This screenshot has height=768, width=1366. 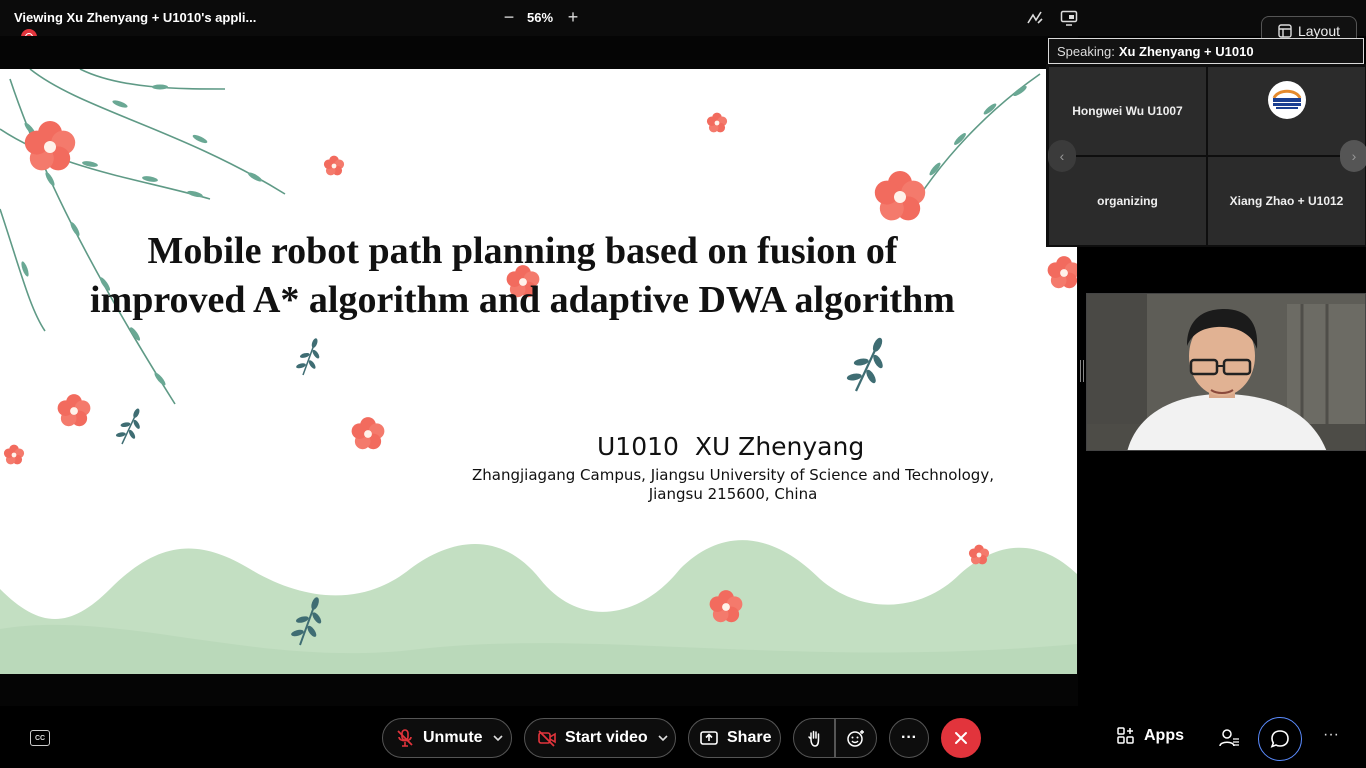 What do you see at coordinates (1287, 100) in the screenshot?
I see `organization-logo-icon` at bounding box center [1287, 100].